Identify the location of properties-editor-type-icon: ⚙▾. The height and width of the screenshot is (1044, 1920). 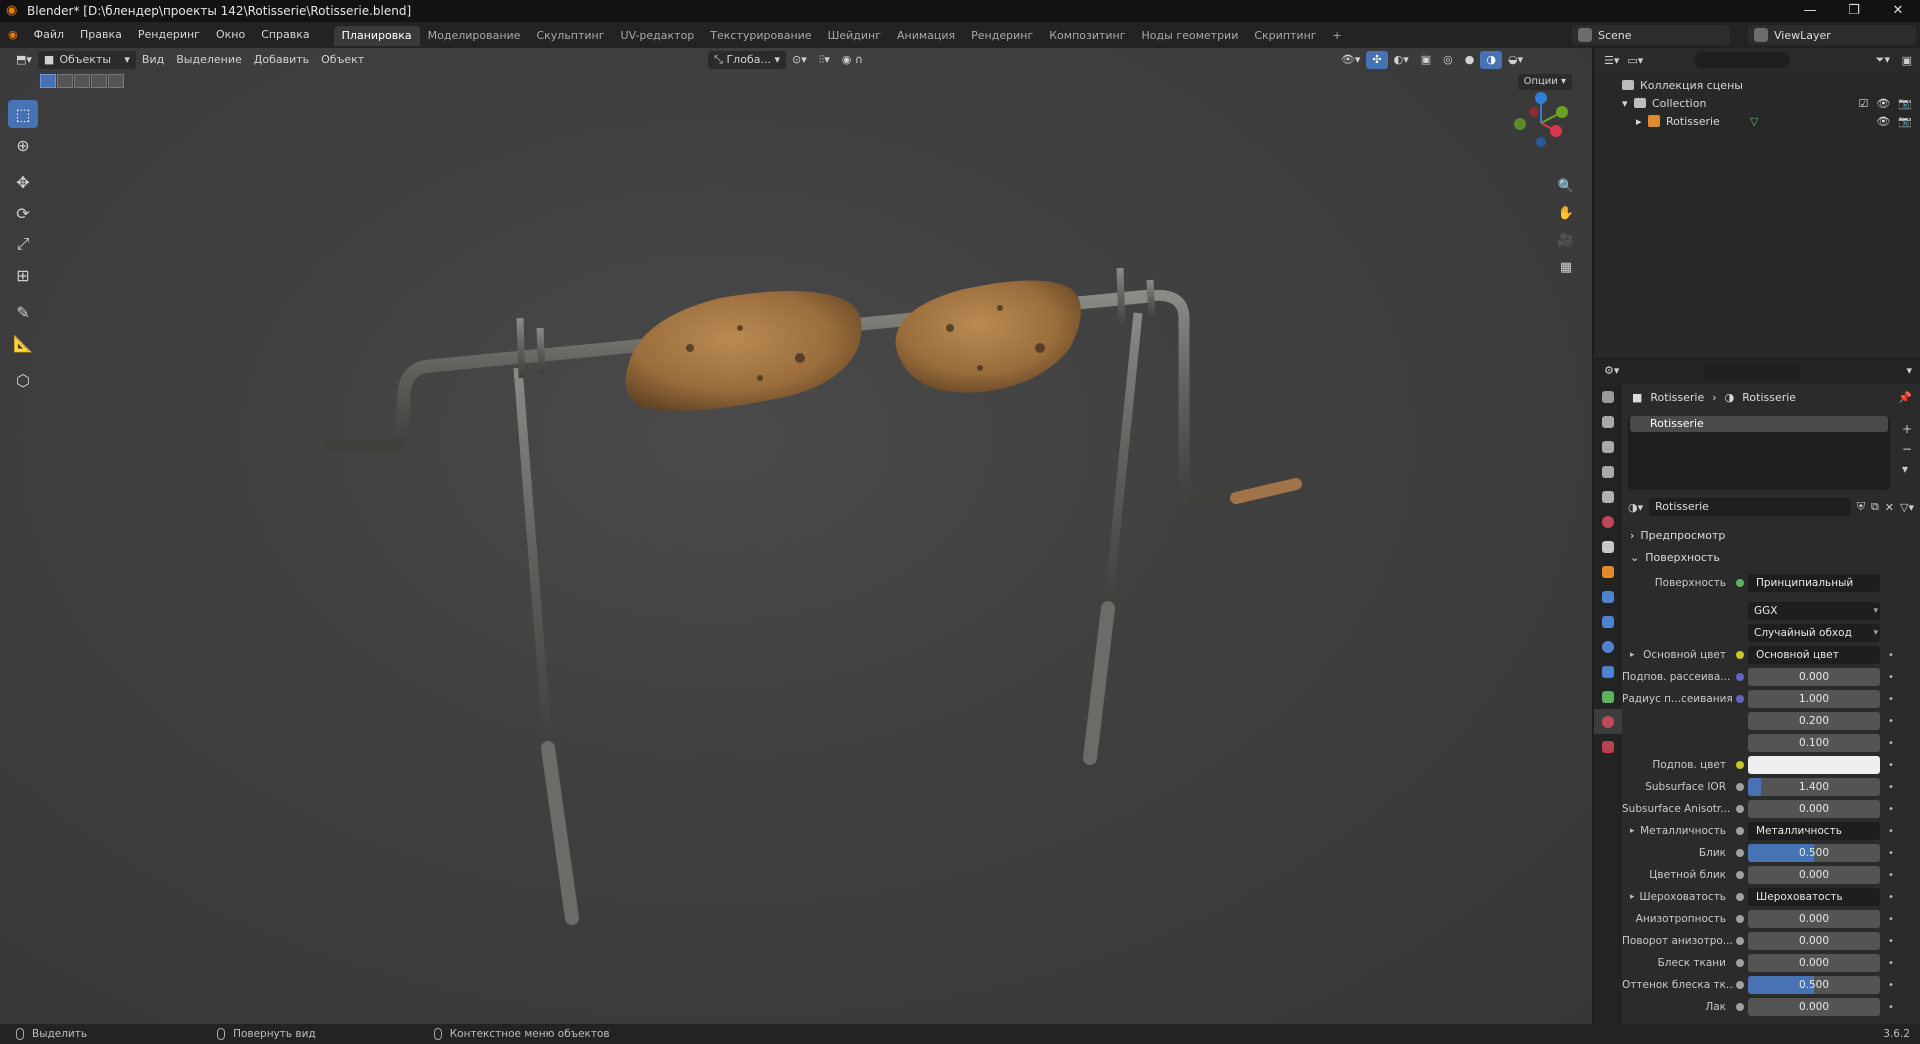
(1611, 370).